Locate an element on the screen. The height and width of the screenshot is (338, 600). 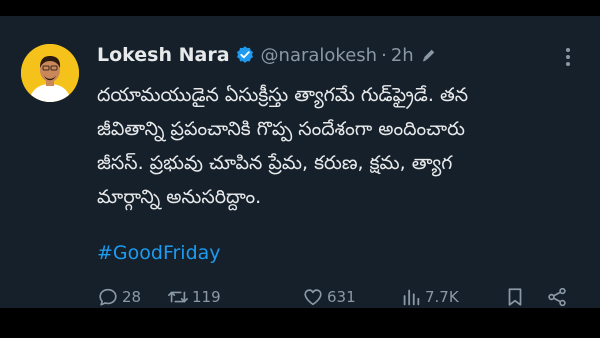
reply-button: 28 is located at coordinates (119, 297).